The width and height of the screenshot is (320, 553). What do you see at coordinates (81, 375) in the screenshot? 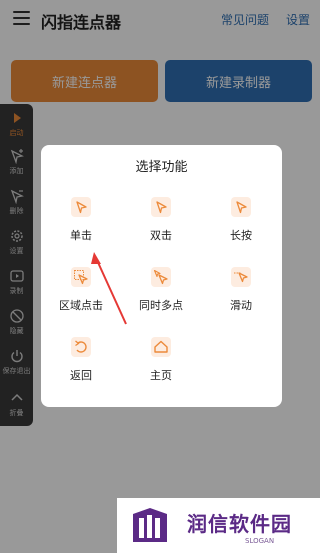
I see `option-label: 返回` at bounding box center [81, 375].